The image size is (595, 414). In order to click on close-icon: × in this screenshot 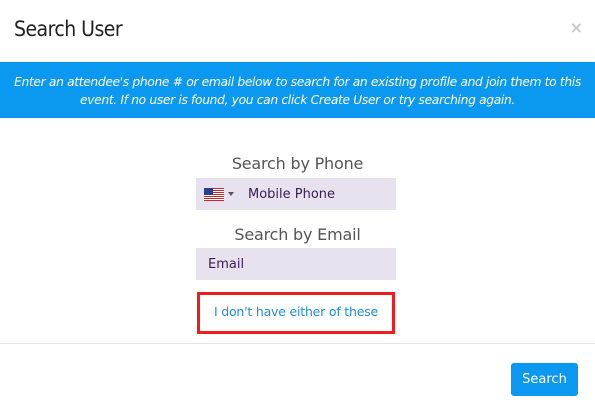, I will do `click(576, 28)`.